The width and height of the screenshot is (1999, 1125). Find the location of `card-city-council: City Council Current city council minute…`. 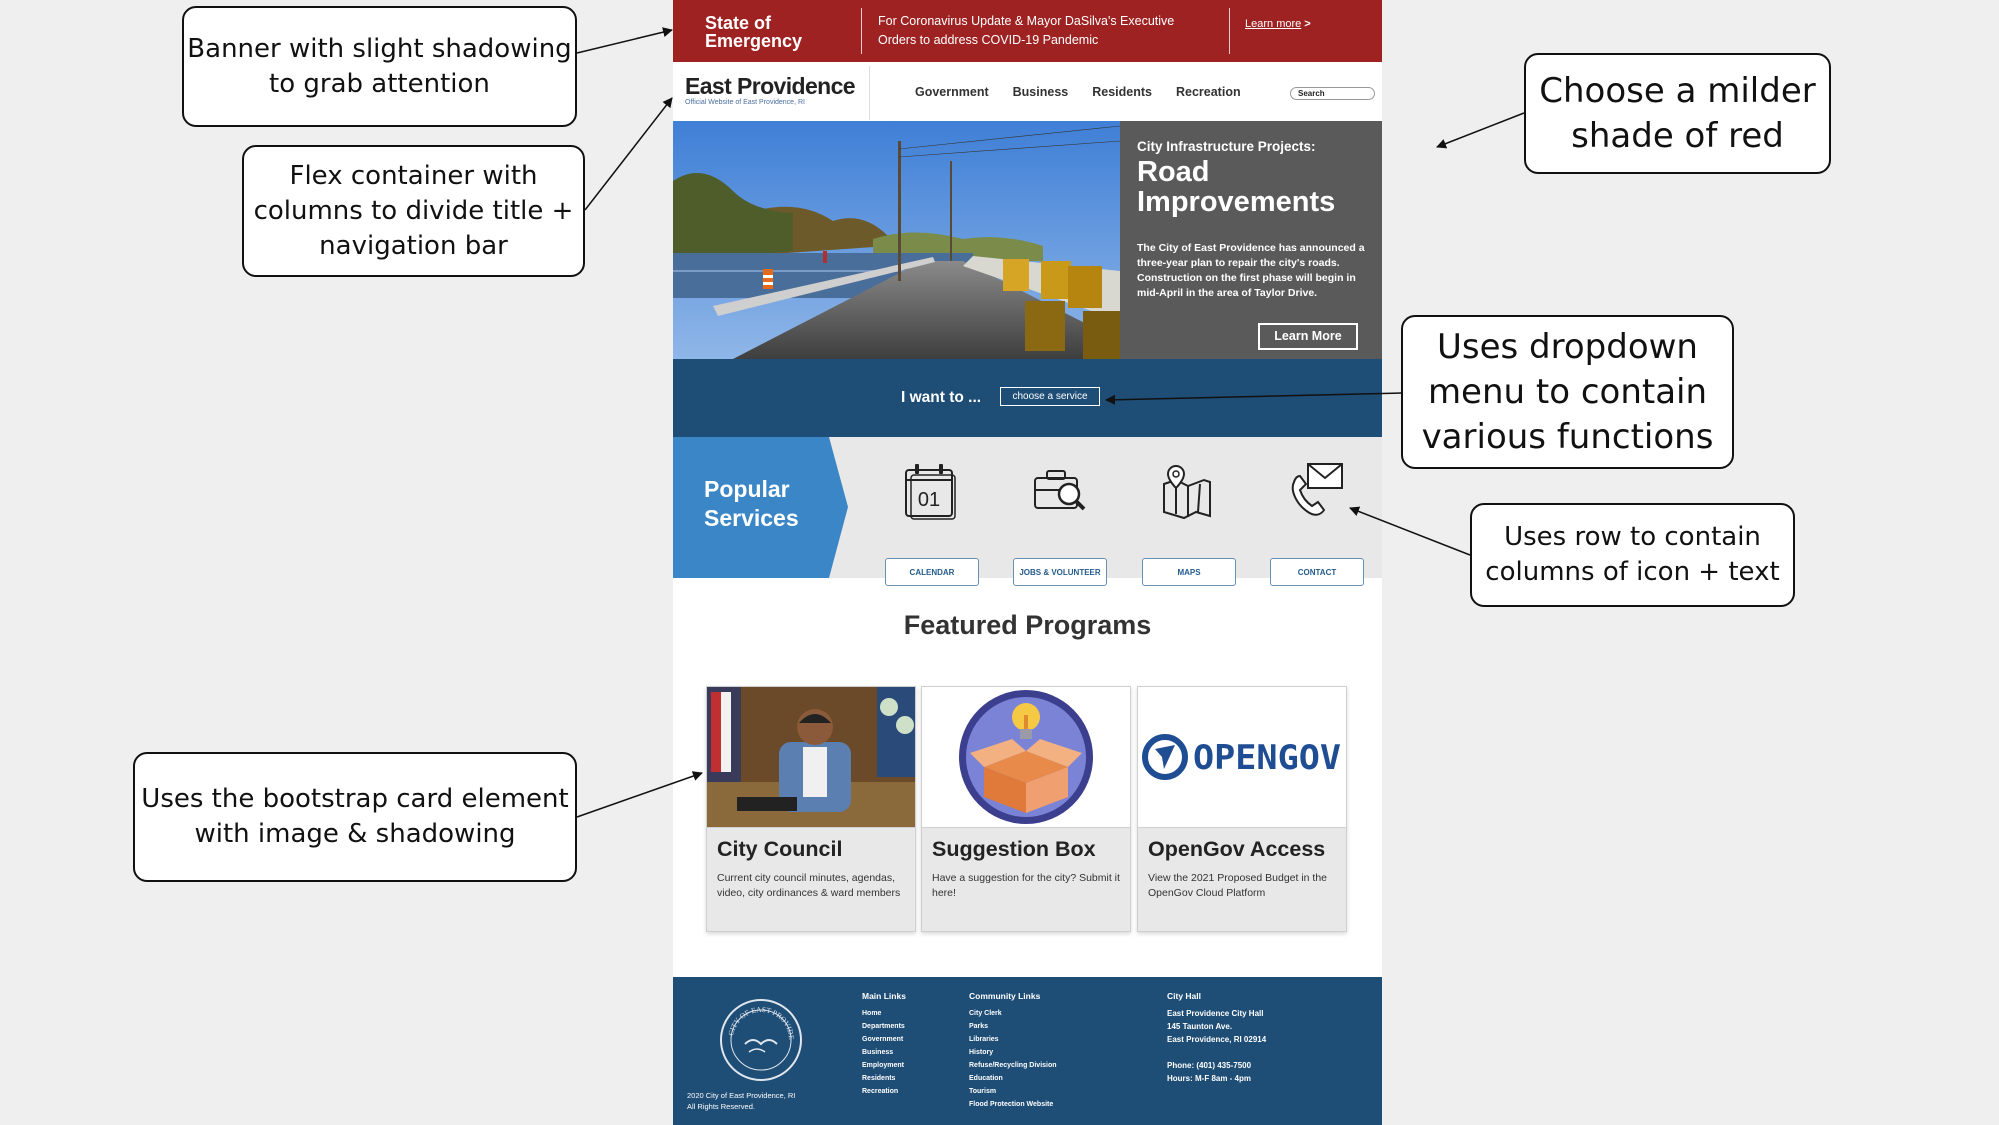

card-city-council: City Council Current city council minute… is located at coordinates (811, 809).